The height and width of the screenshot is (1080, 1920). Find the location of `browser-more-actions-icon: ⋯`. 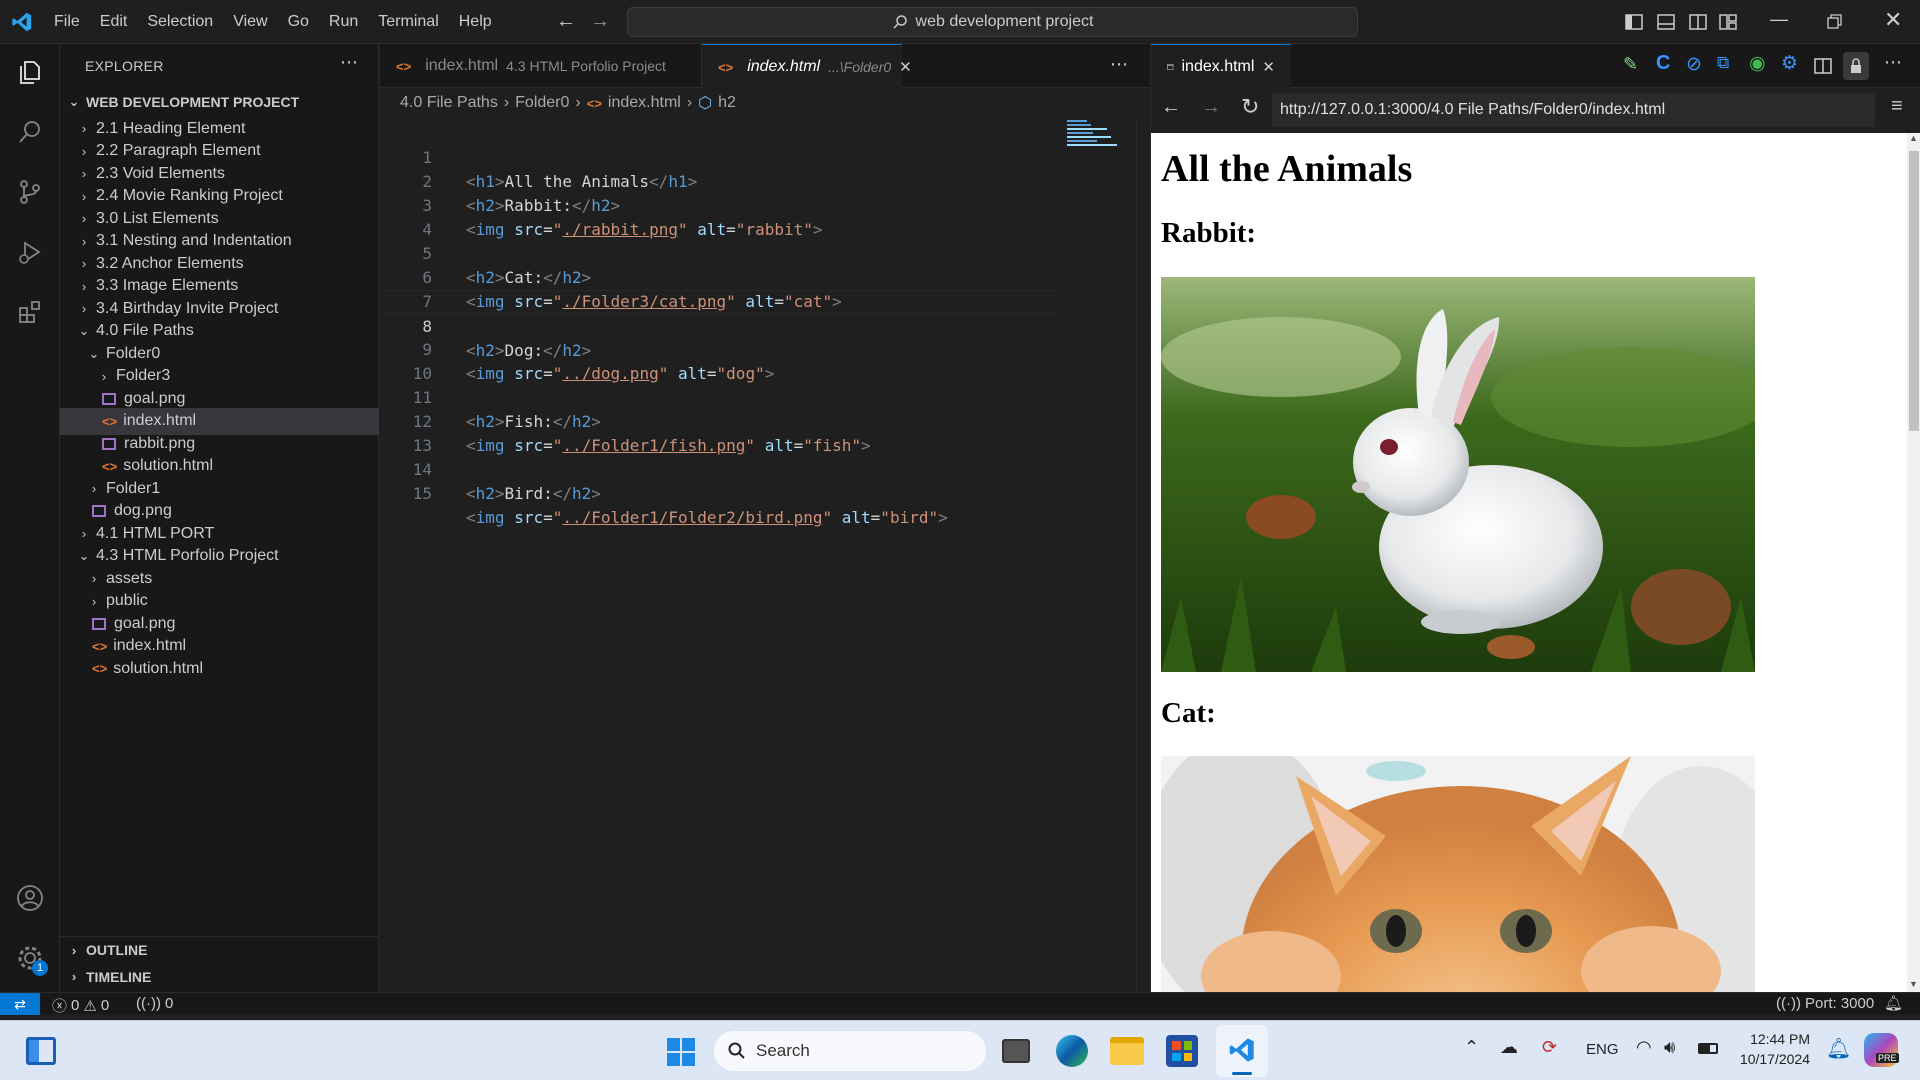

browser-more-actions-icon: ⋯ is located at coordinates (1893, 62).